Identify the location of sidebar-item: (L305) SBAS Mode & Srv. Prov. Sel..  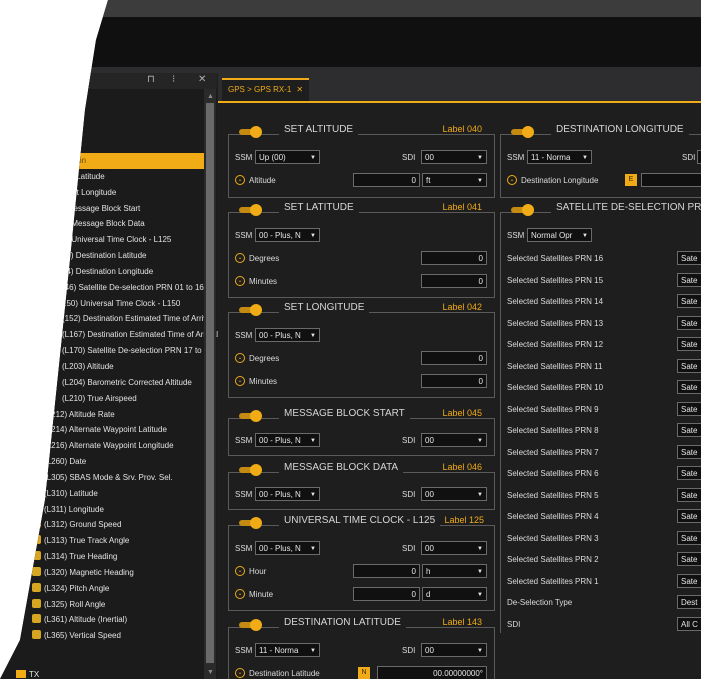
(102, 478).